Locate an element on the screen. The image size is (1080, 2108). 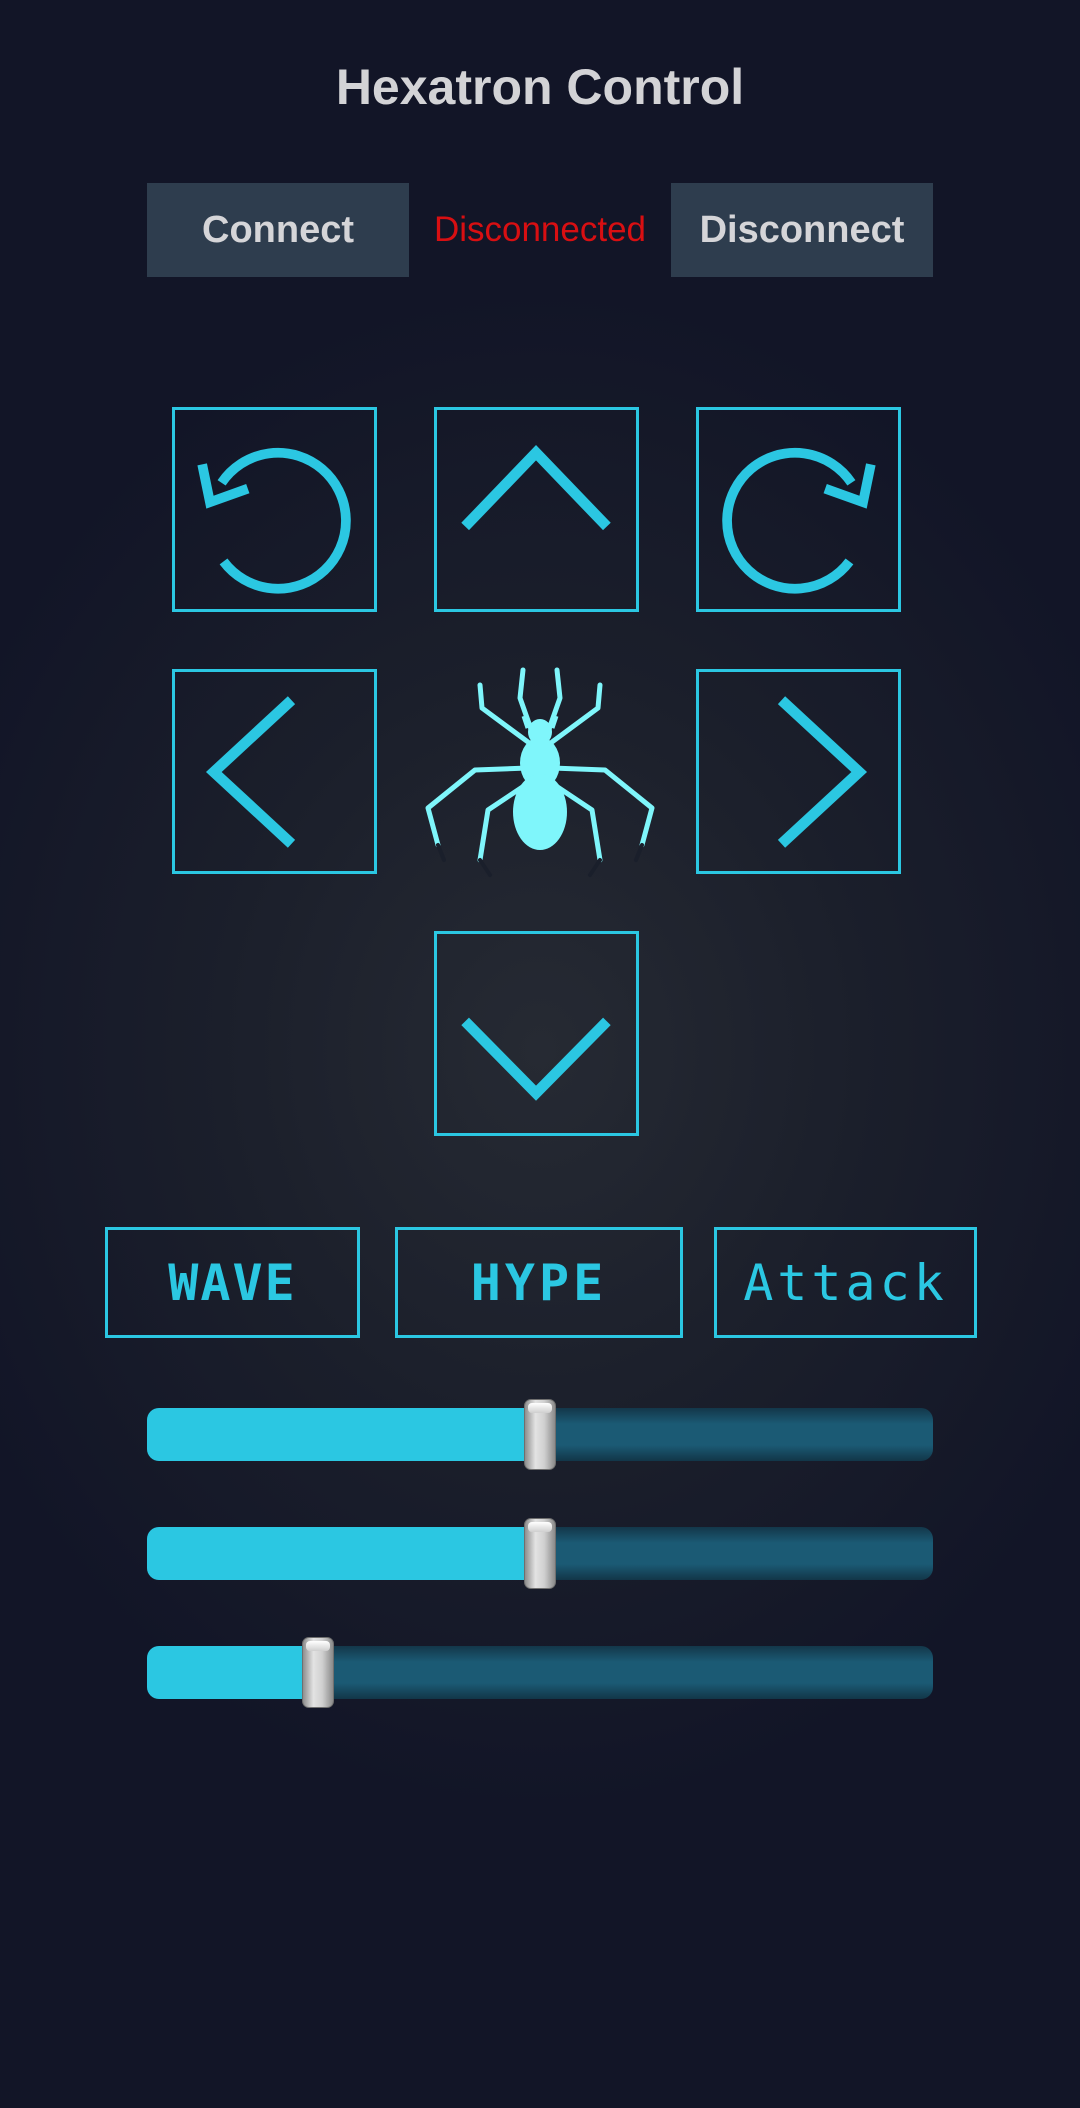
spider-icon is located at coordinates (540, 772).